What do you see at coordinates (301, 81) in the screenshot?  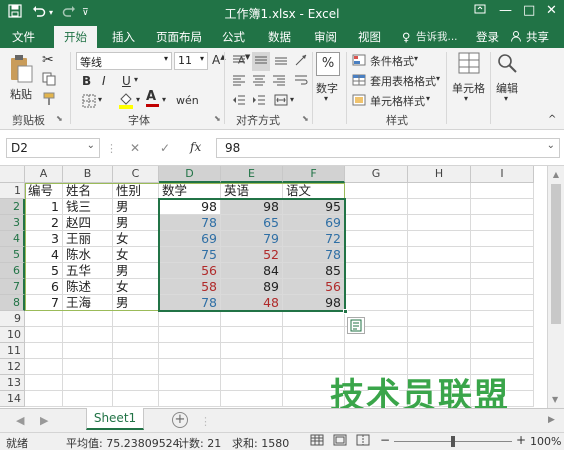 I see `wrap-text-icon` at bounding box center [301, 81].